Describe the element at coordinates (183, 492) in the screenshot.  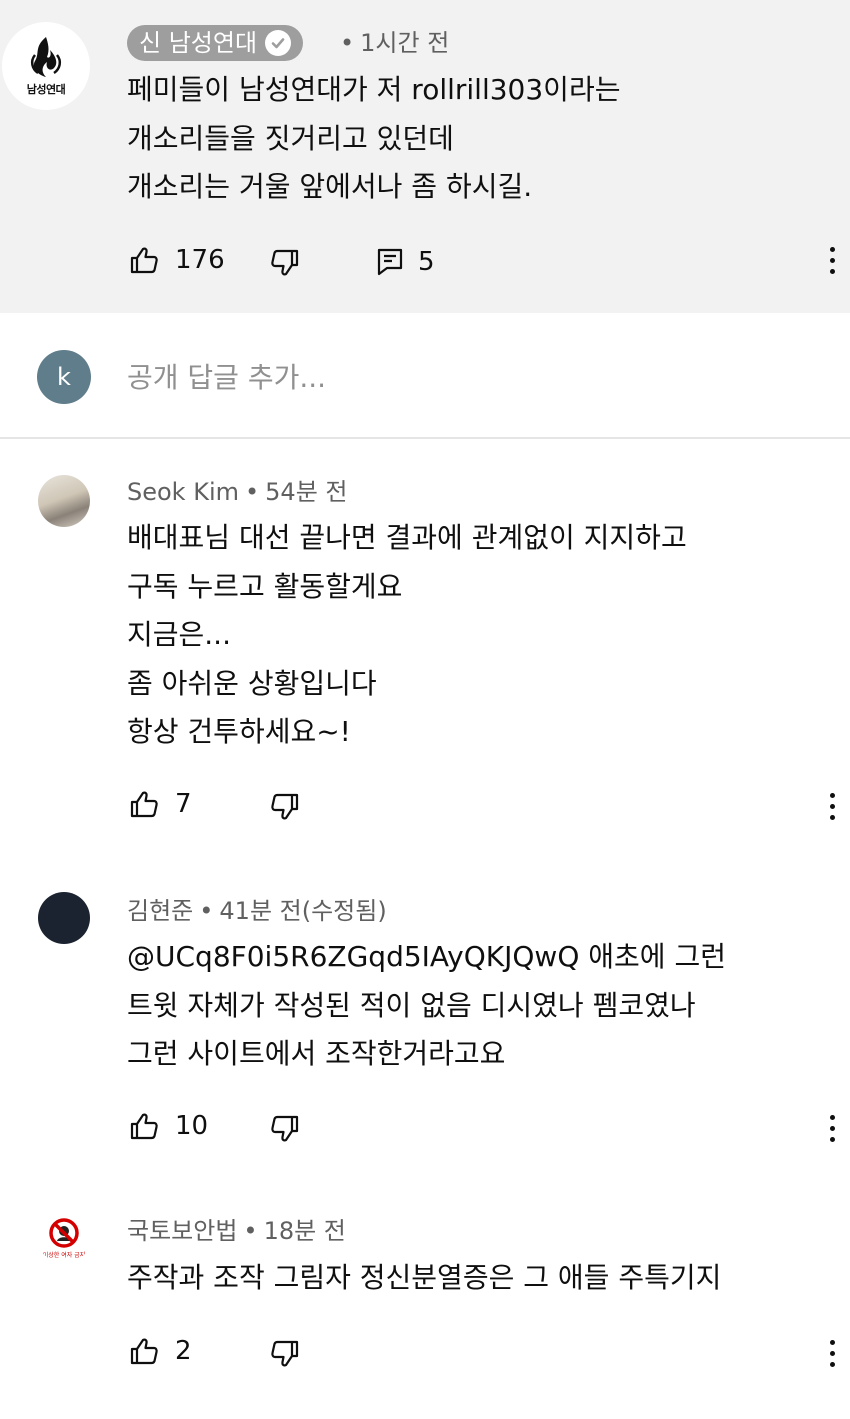
I see `comment-author: Seok Kim` at that location.